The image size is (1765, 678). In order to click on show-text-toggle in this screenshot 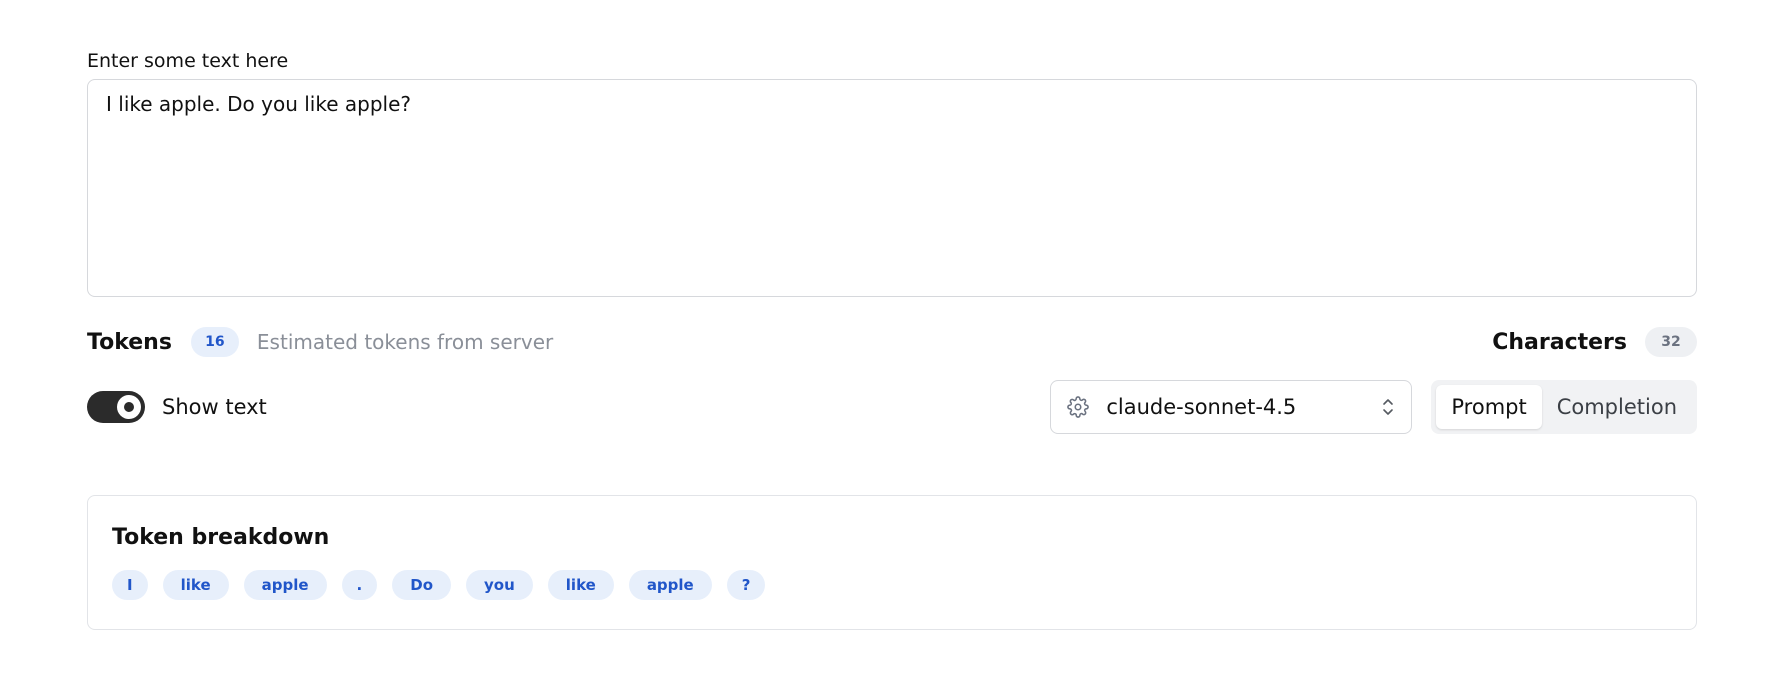, I will do `click(116, 407)`.